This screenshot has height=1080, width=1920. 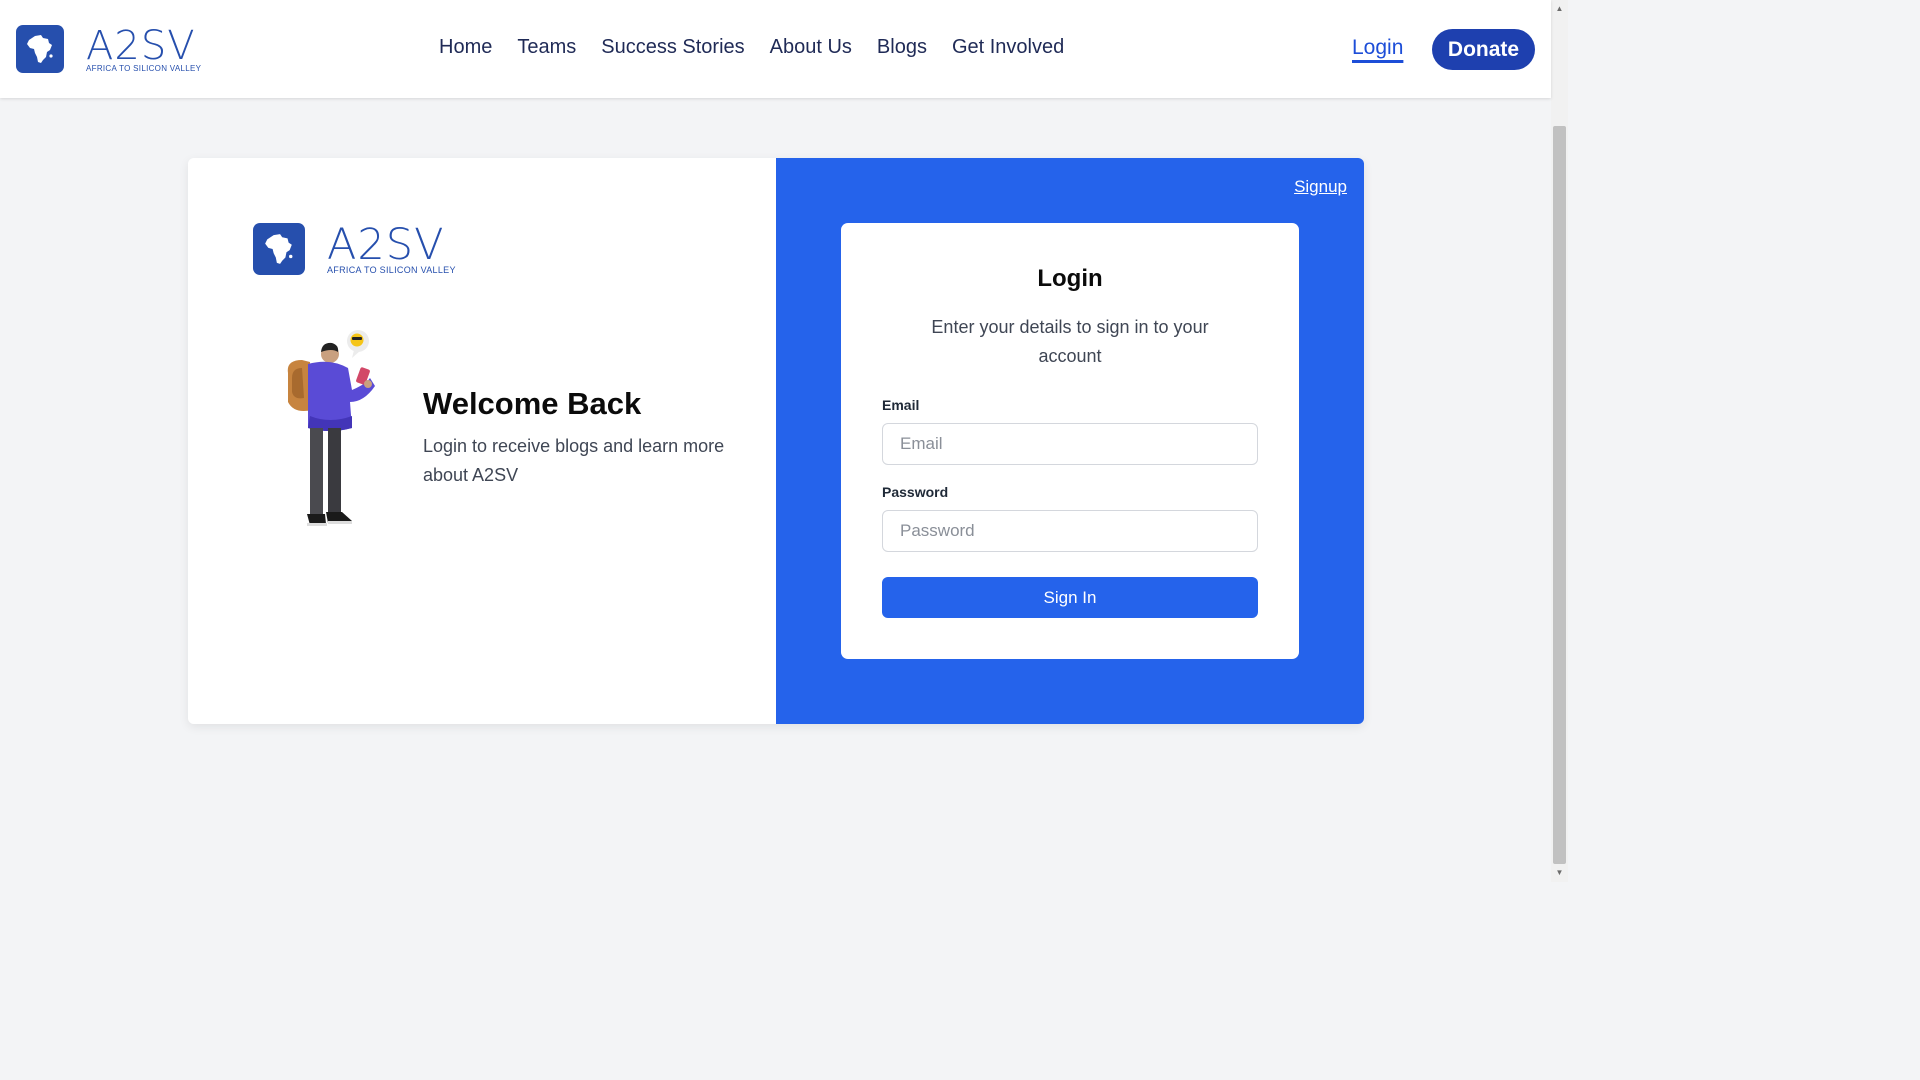 I want to click on donate-button: Donate, so click(x=1483, y=49).